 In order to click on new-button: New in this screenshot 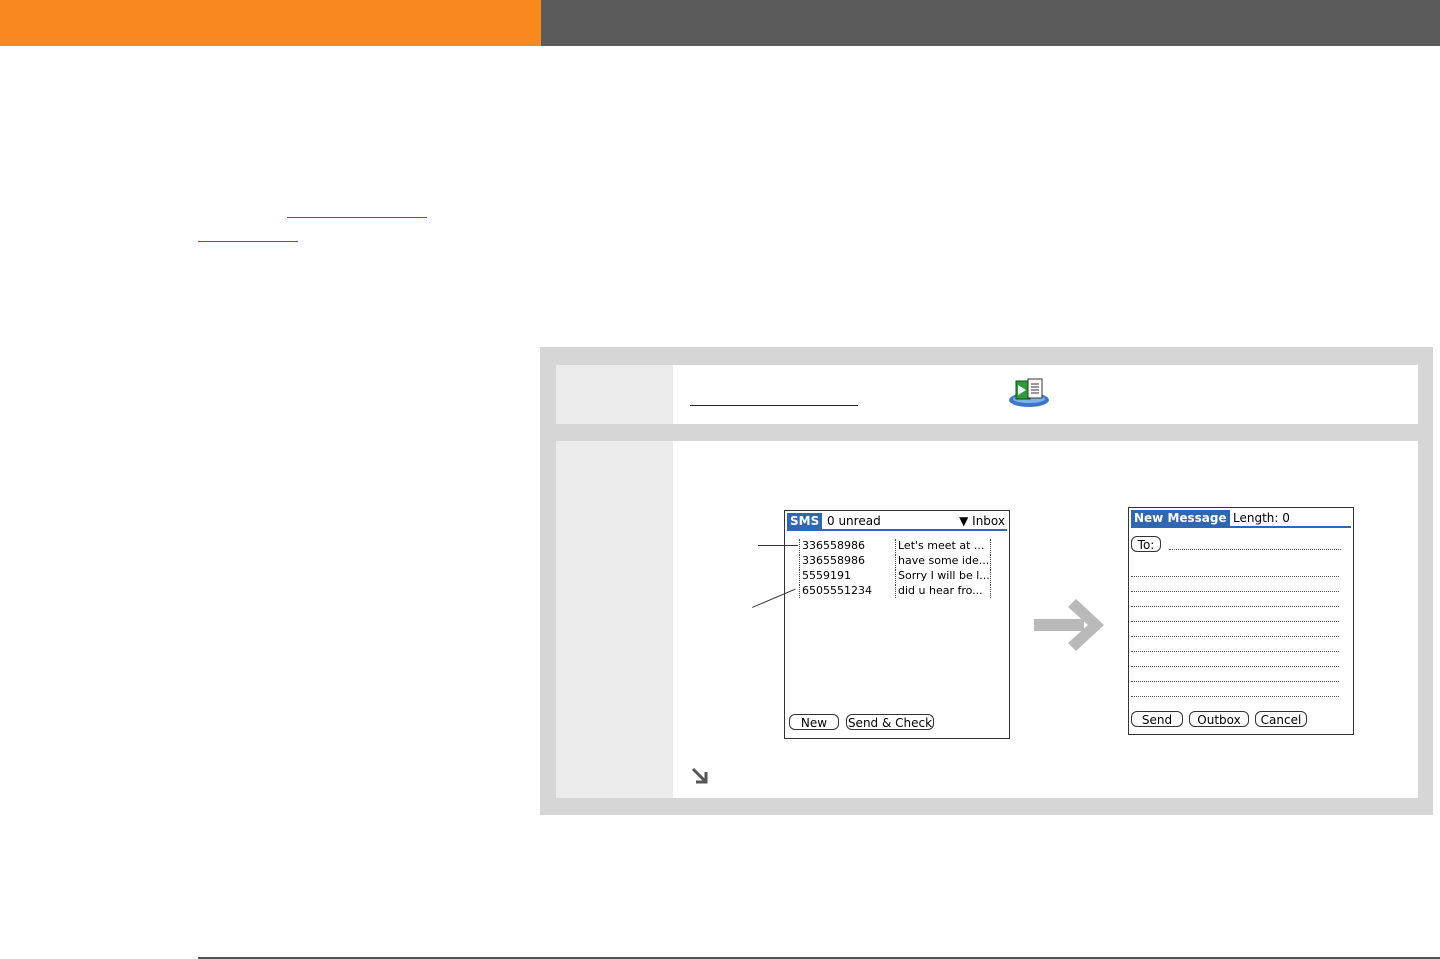, I will do `click(814, 722)`.